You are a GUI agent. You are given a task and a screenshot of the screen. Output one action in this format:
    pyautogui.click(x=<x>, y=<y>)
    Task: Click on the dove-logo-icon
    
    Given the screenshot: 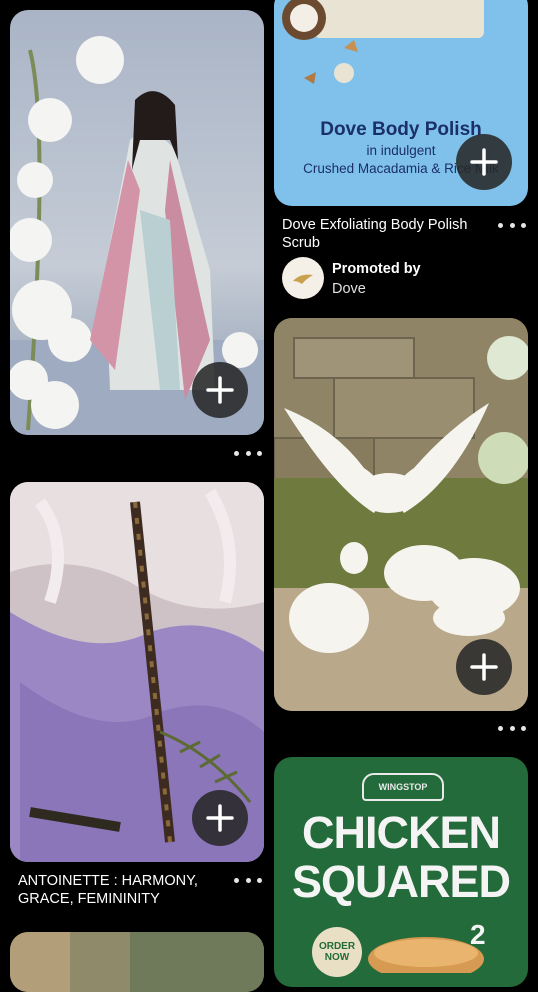 What is the action you would take?
    pyautogui.click(x=303, y=279)
    